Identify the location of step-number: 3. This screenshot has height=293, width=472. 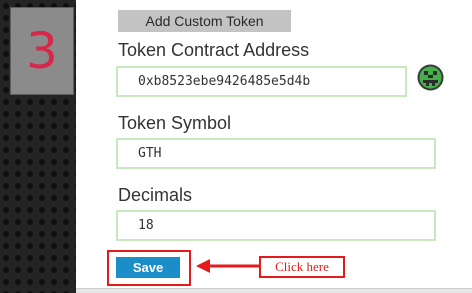
(42, 51).